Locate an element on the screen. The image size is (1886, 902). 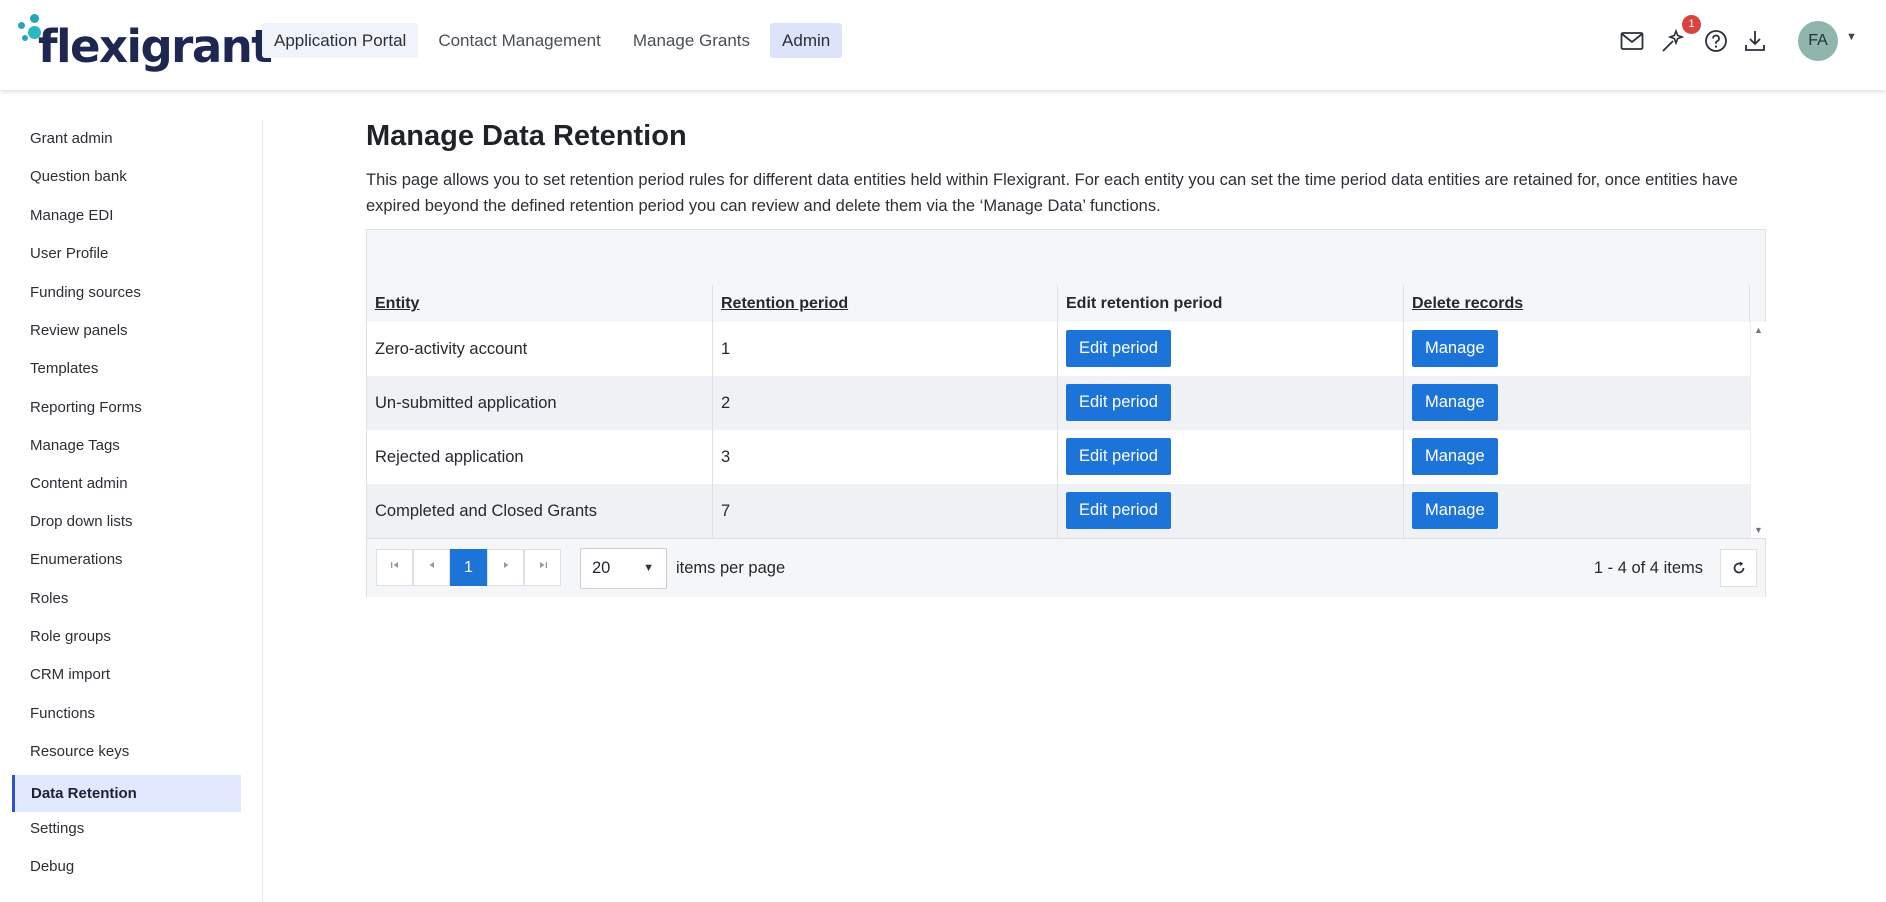
sidebar-item-role-groups: Role groups is located at coordinates (126, 636).